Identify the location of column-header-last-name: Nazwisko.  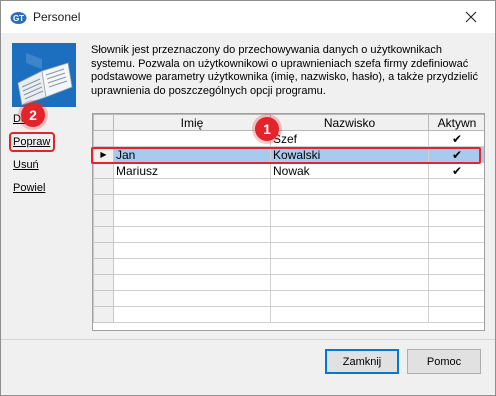
(349, 122).